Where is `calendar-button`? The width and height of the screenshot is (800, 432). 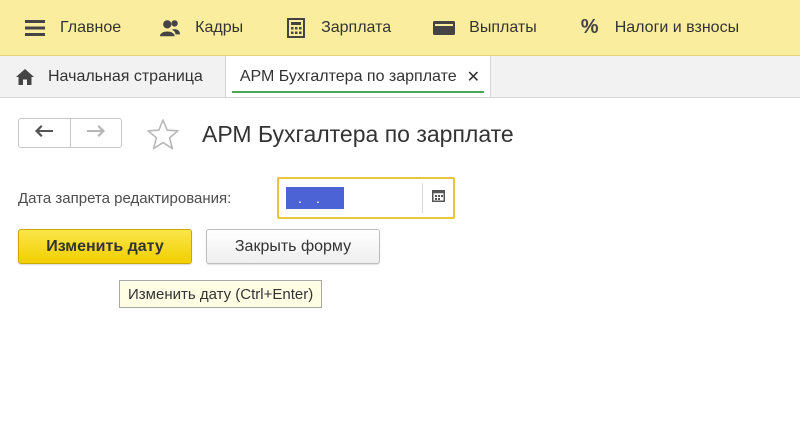 calendar-button is located at coordinates (438, 198).